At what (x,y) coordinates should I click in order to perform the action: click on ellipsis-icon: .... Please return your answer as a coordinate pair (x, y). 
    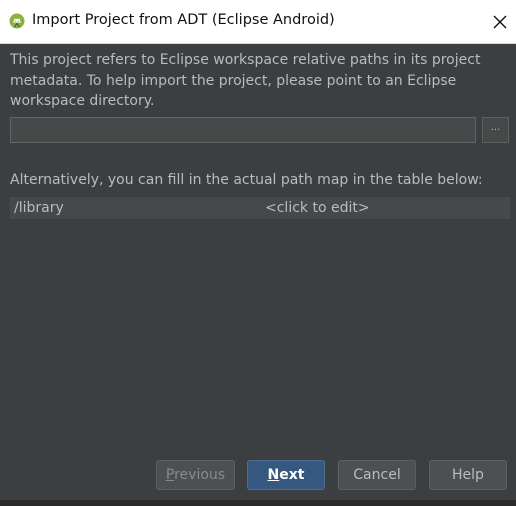
    Looking at the image, I should click on (495, 127).